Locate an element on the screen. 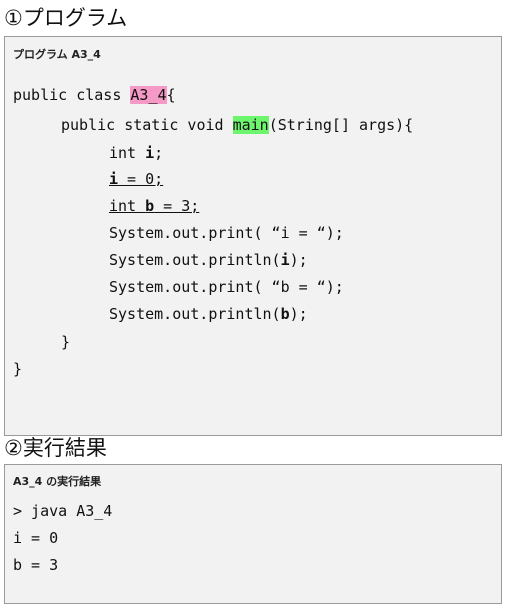 The height and width of the screenshot is (609, 508). code-brace: { is located at coordinates (171, 95).